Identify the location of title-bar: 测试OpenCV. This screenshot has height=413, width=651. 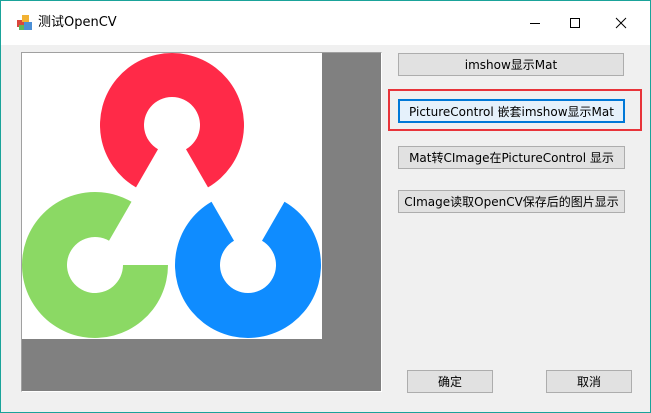
(325, 23).